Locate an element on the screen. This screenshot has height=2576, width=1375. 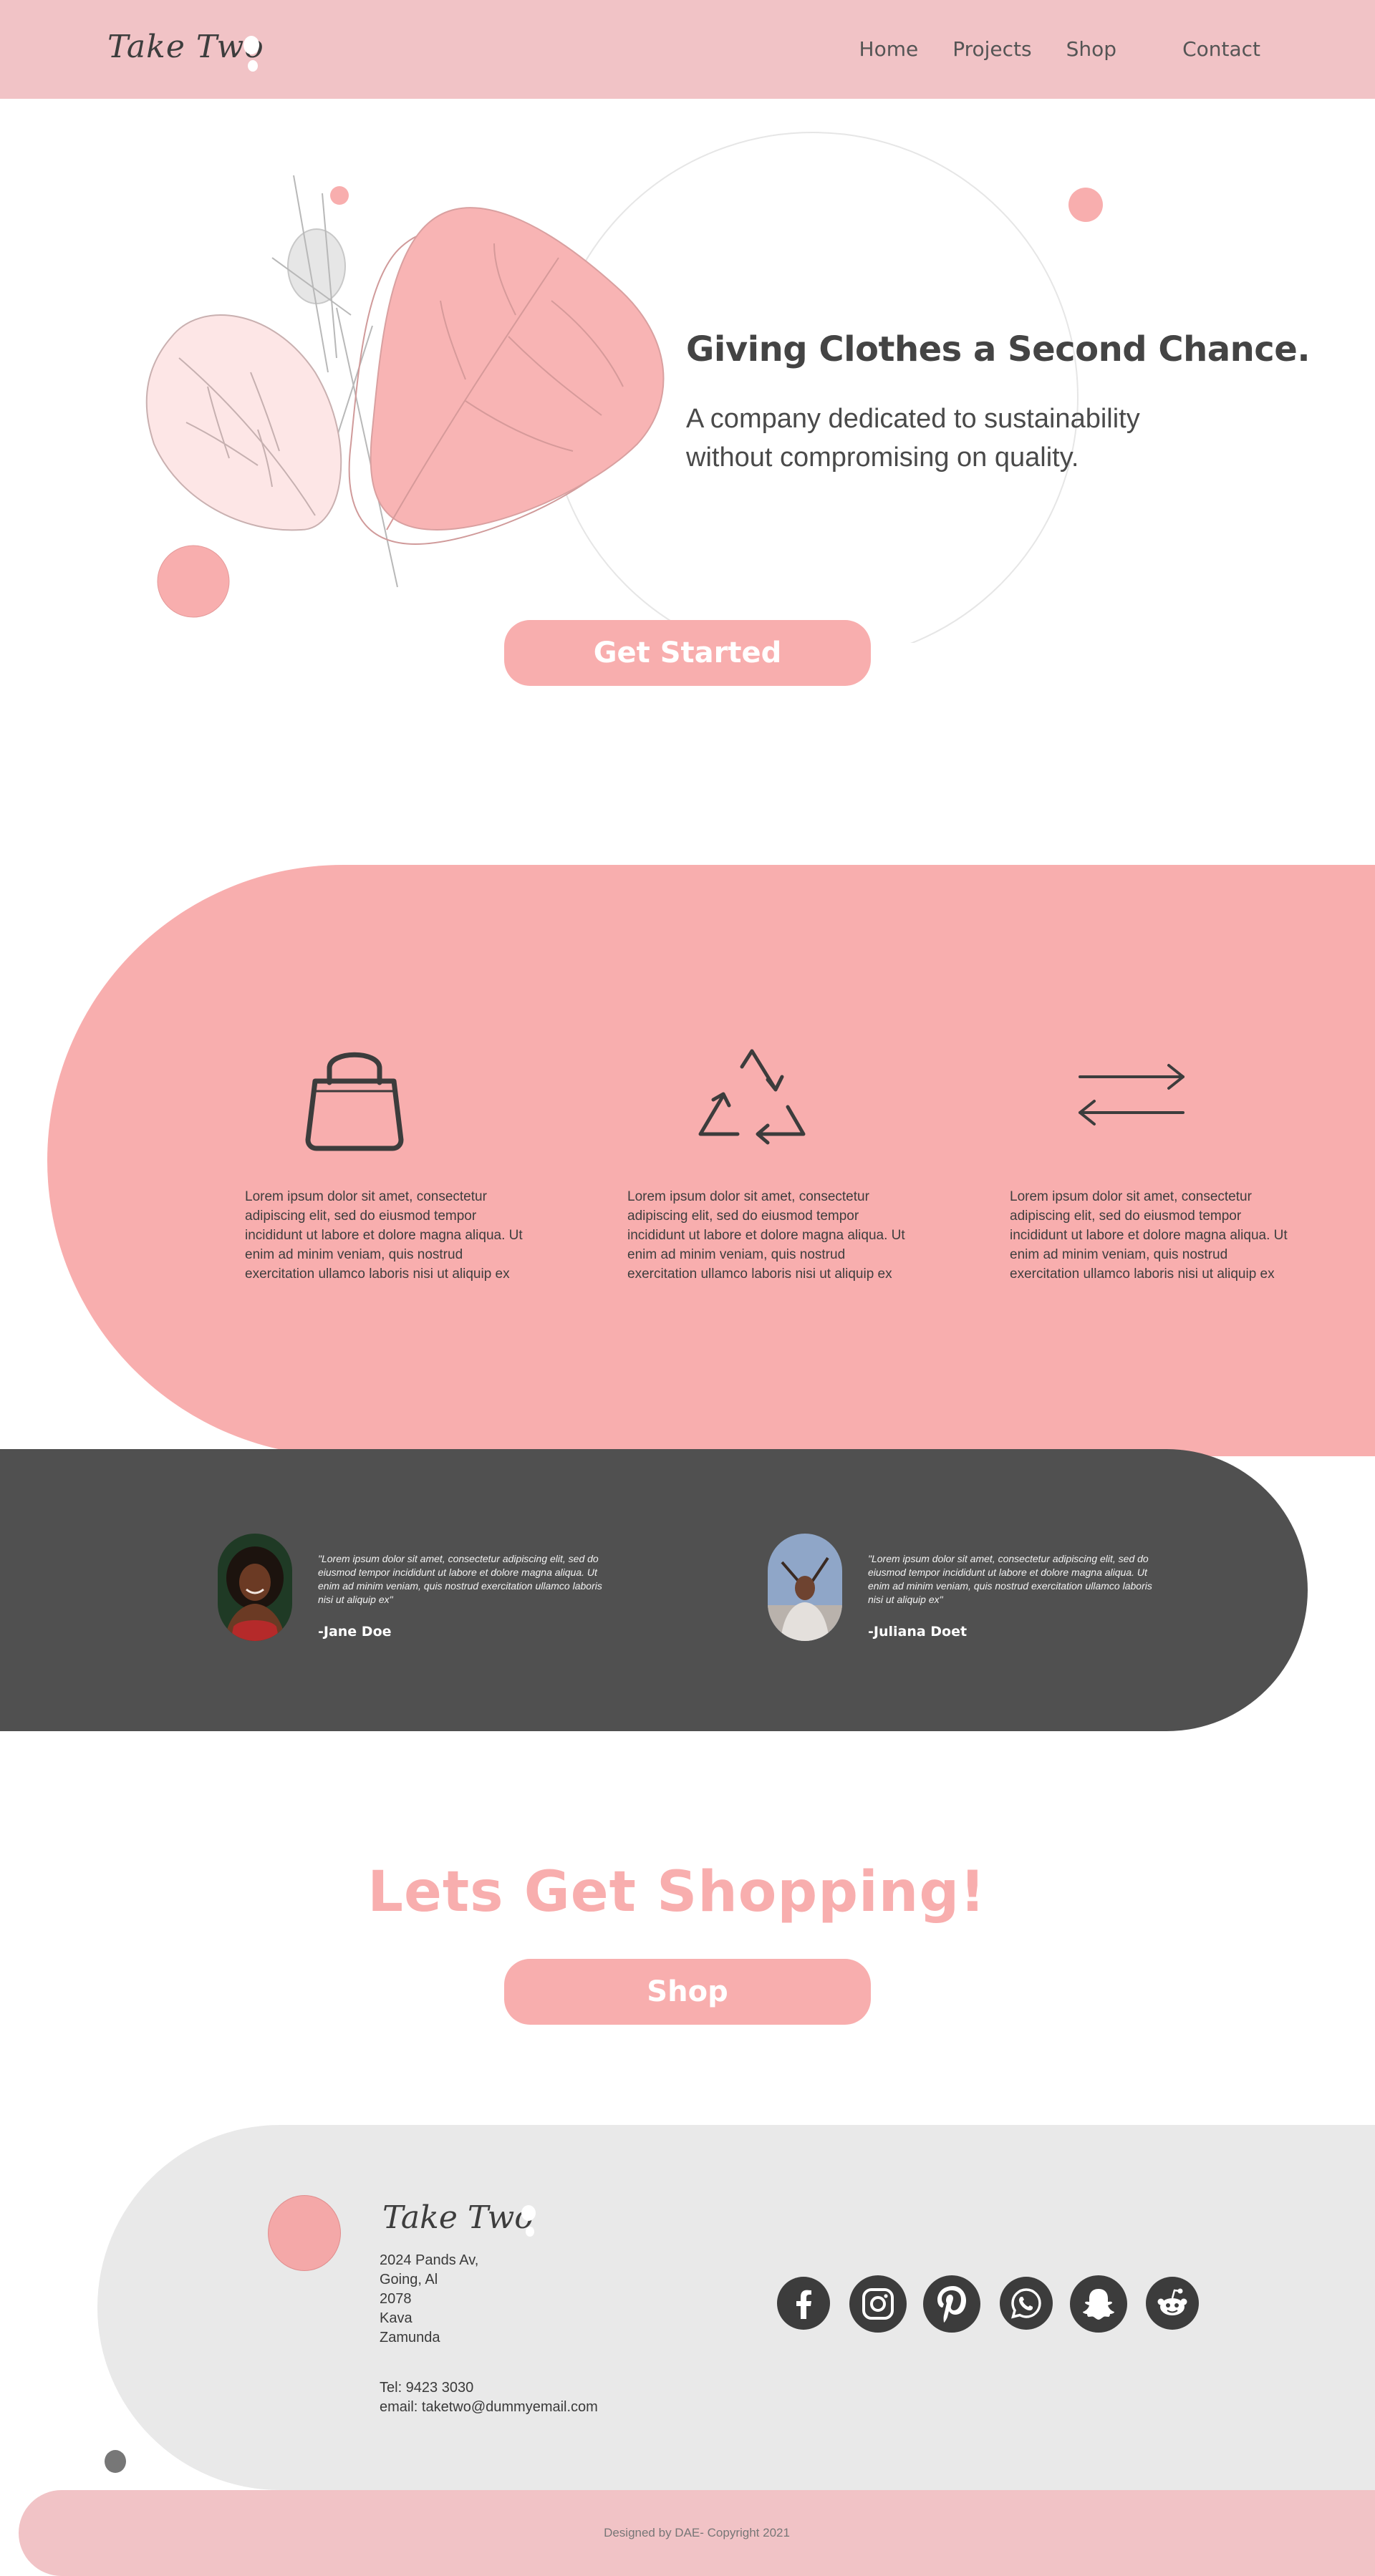
testimonial-name-1: -Jane Doe is located at coordinates (355, 1632).